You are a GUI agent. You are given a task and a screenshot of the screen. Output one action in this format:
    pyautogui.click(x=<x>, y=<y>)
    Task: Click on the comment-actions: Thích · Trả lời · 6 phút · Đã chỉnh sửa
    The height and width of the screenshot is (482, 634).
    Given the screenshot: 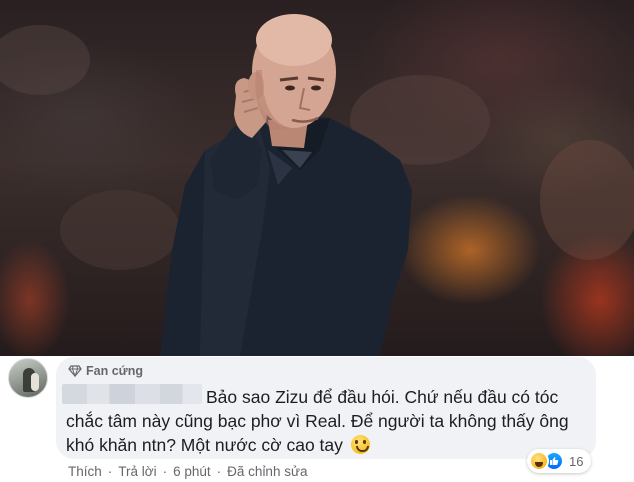 What is the action you would take?
    pyautogui.click(x=188, y=471)
    